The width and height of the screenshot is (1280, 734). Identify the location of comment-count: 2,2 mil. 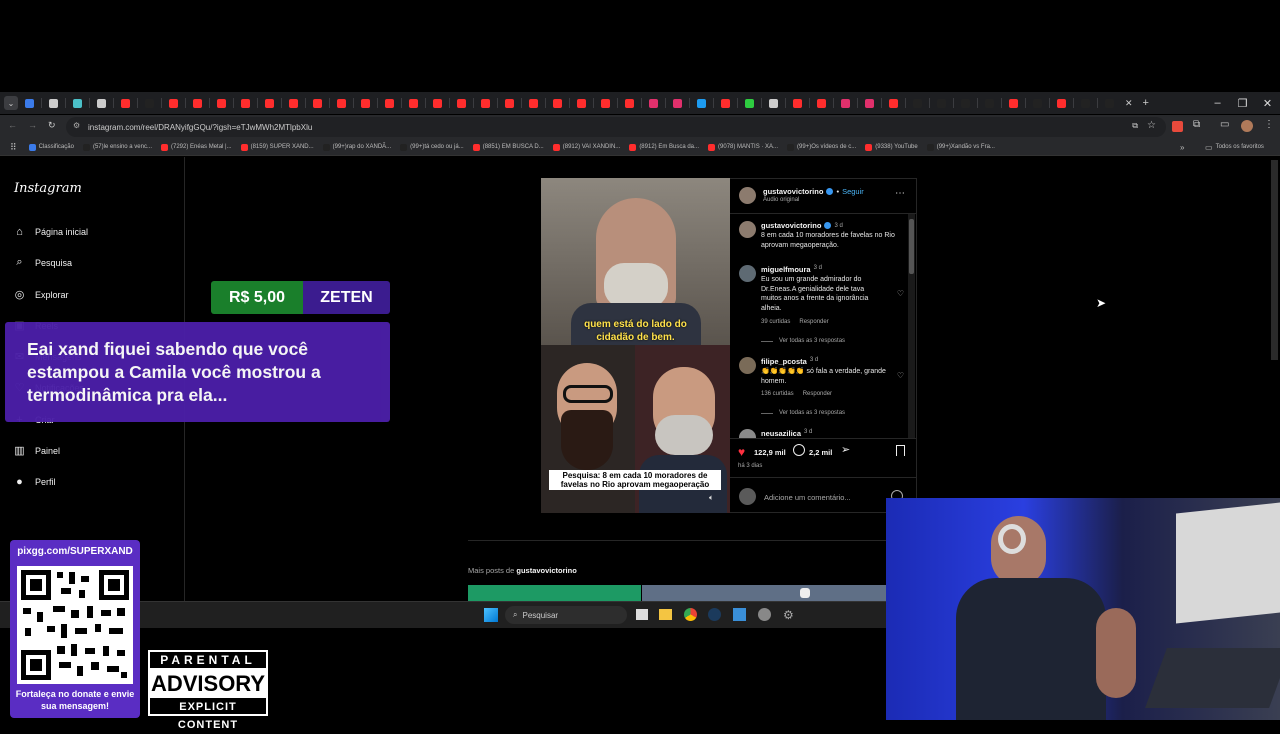
(820, 452).